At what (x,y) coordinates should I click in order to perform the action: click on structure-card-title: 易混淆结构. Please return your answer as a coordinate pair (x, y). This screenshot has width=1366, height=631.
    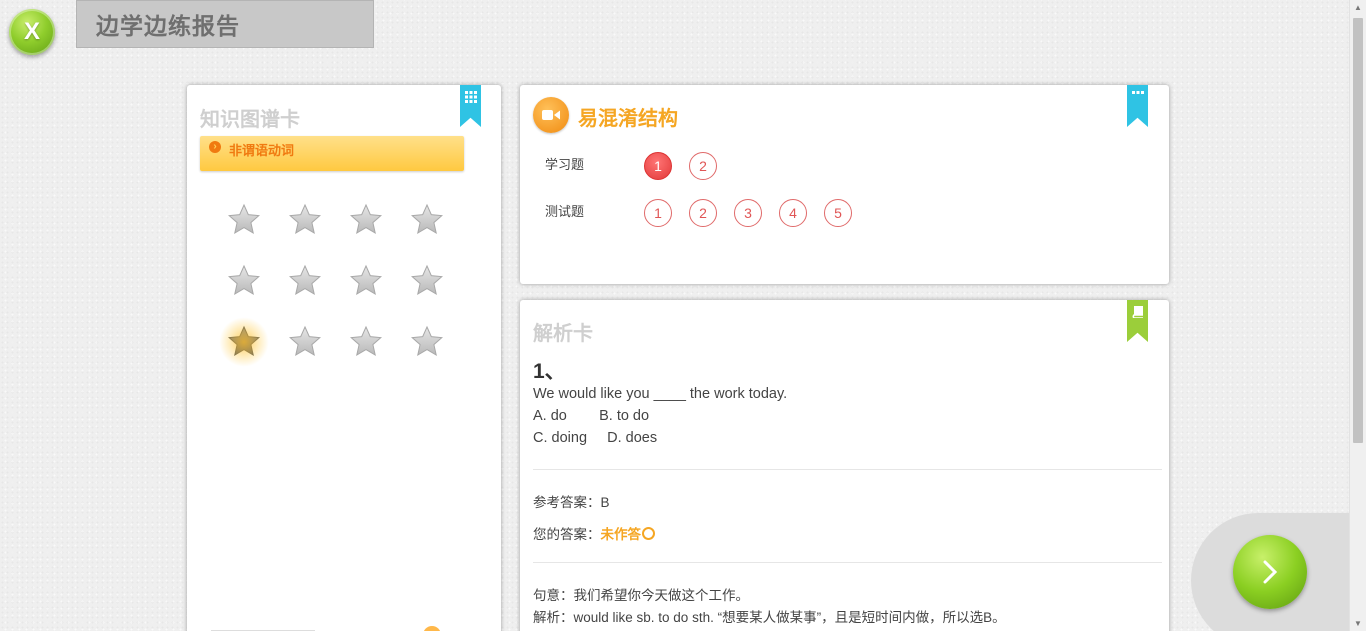
    Looking at the image, I should click on (628, 119).